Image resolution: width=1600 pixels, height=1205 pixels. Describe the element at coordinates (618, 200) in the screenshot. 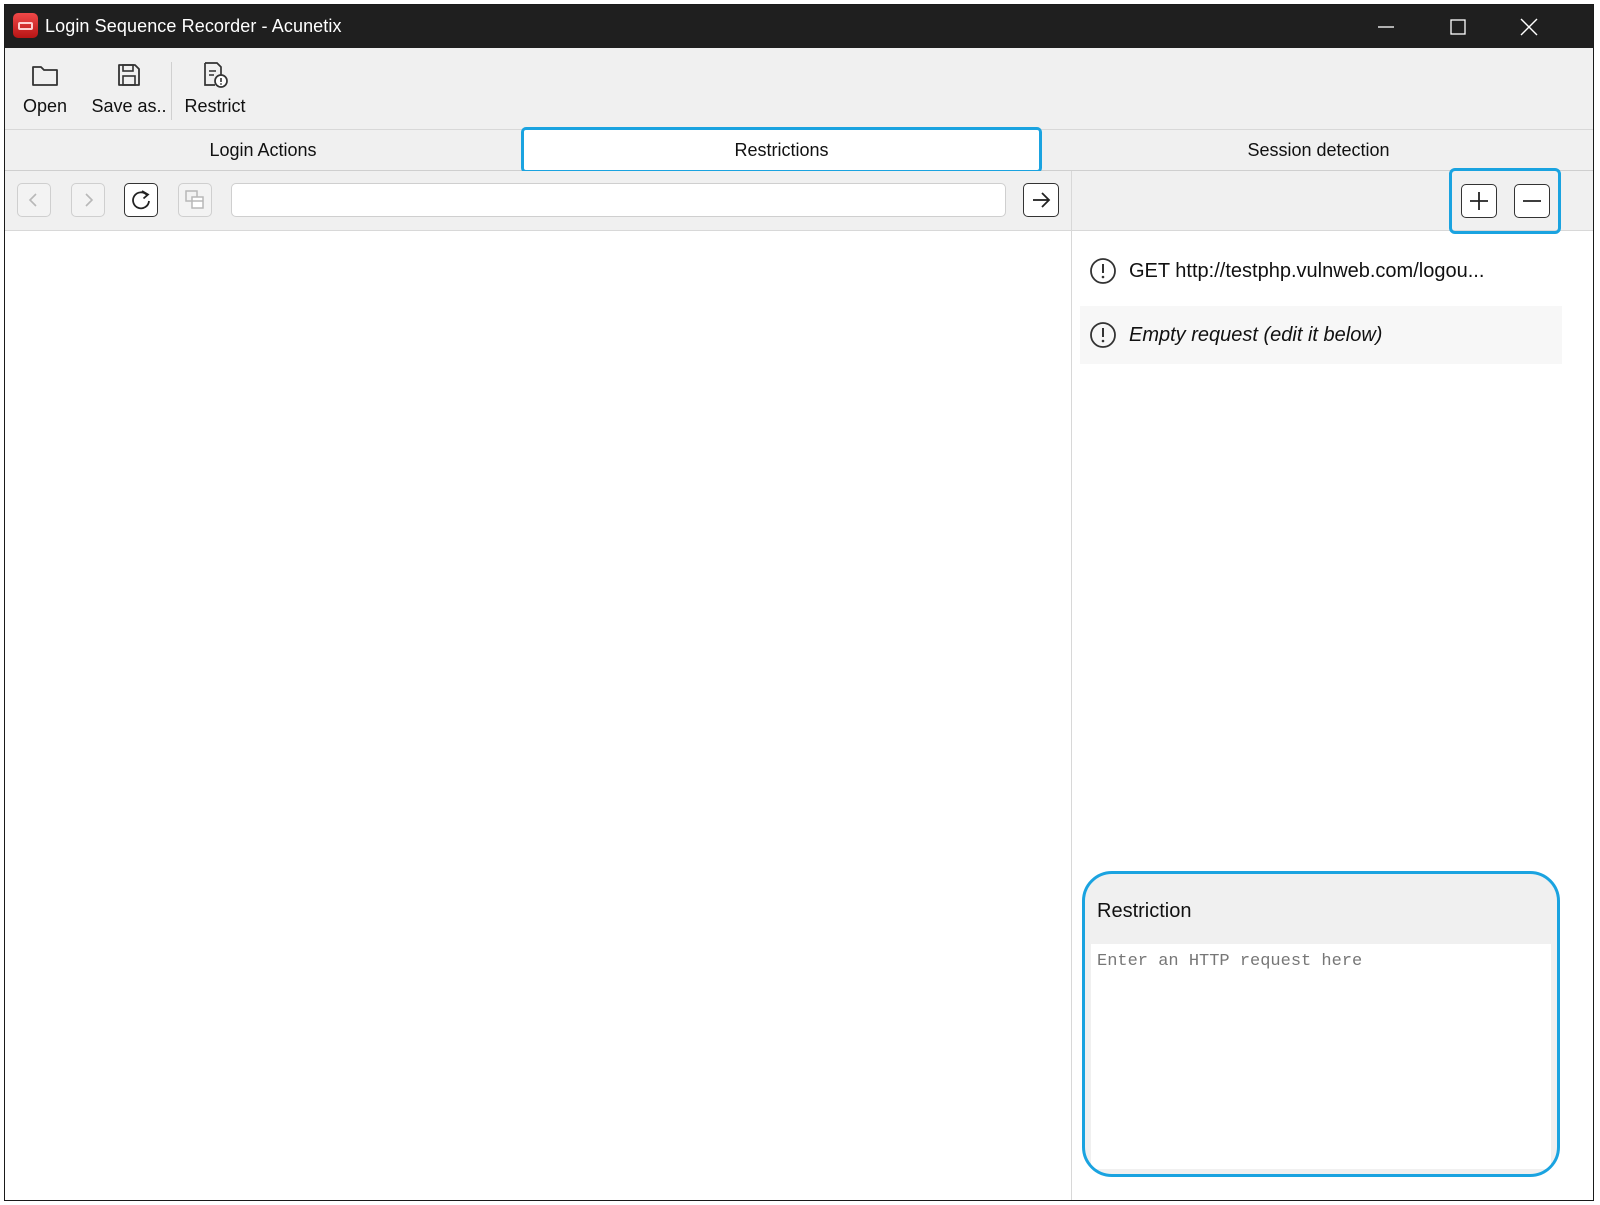

I see `url-input` at that location.